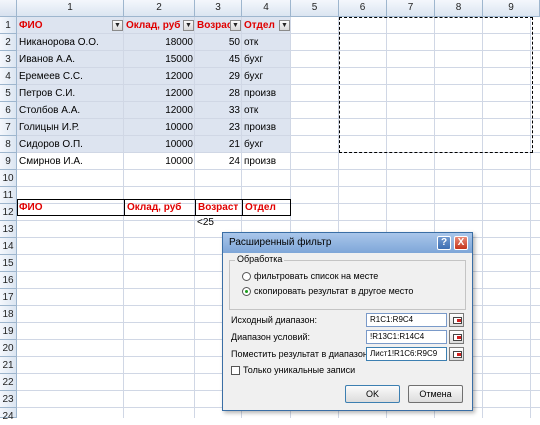 The height and width of the screenshot is (425, 540). What do you see at coordinates (280, 242) in the screenshot?
I see `dialog-title: Расширенный фильтр` at bounding box center [280, 242].